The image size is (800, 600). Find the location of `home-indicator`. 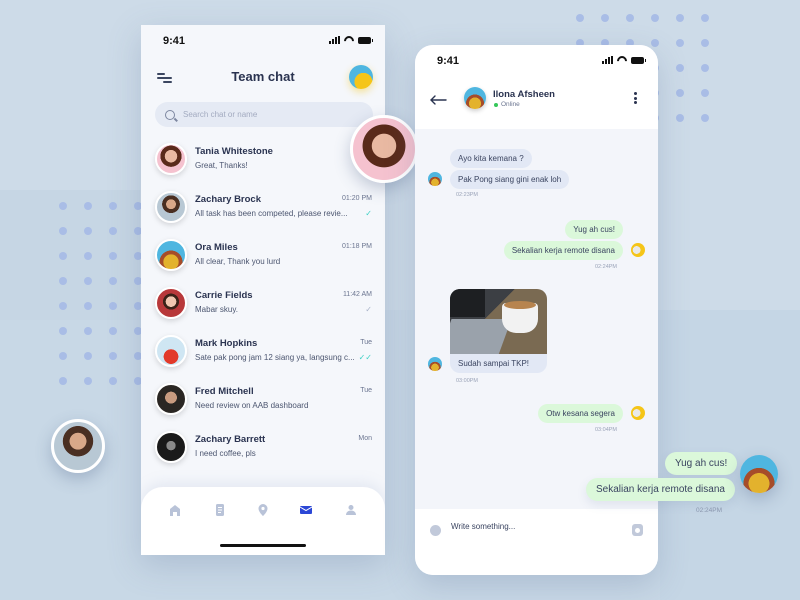

home-indicator is located at coordinates (263, 545).